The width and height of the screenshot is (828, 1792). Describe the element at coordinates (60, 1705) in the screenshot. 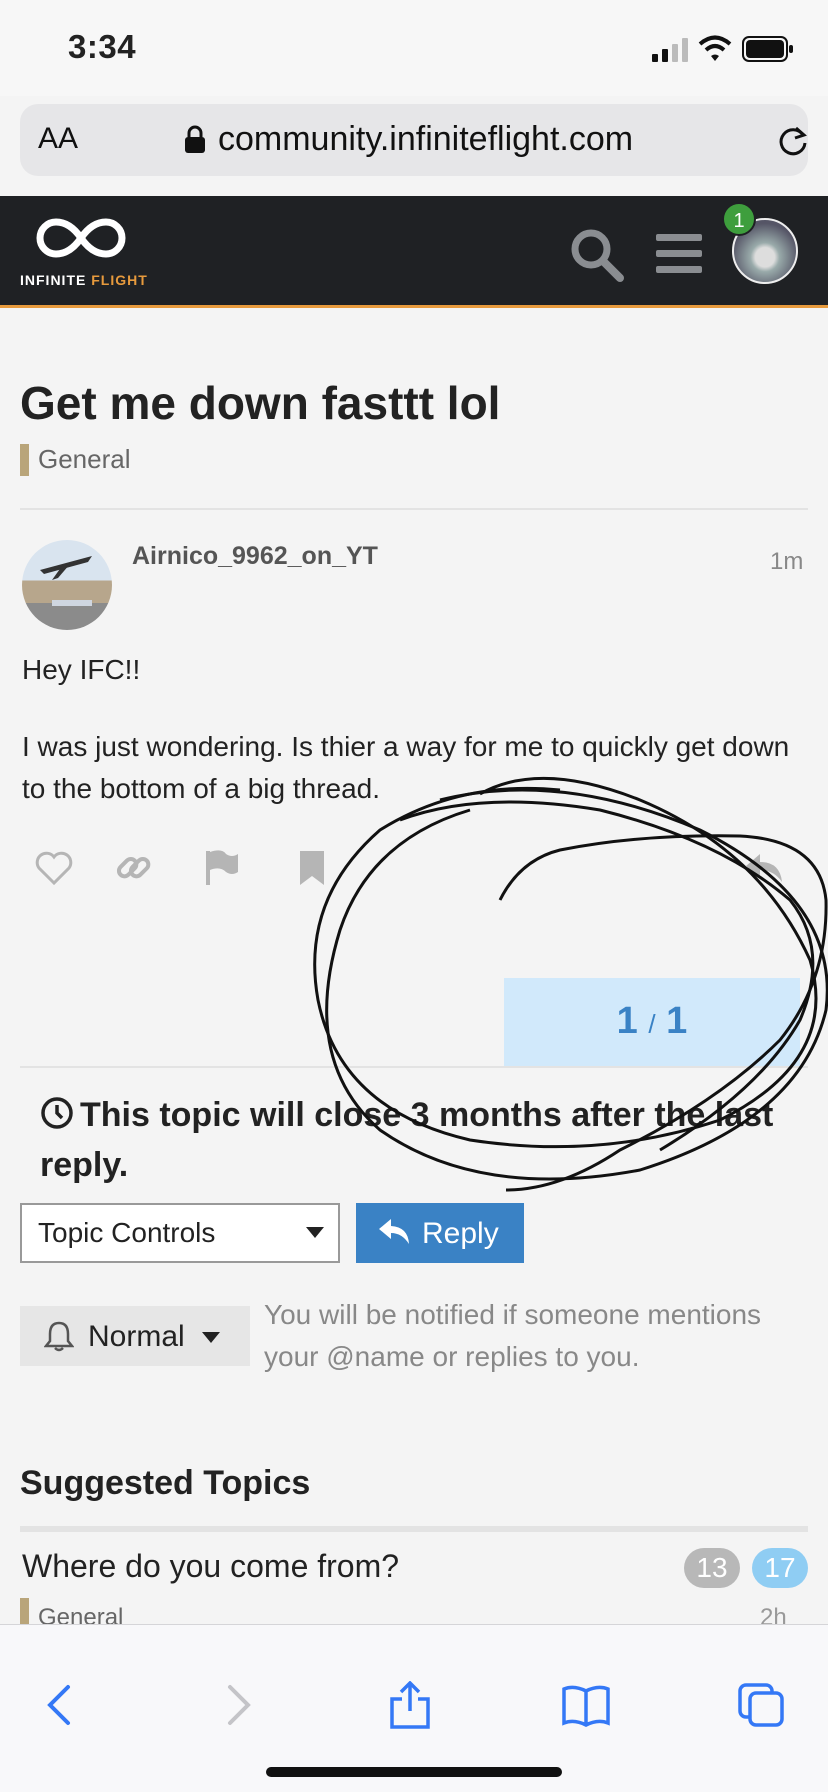

I see `back-icon` at that location.